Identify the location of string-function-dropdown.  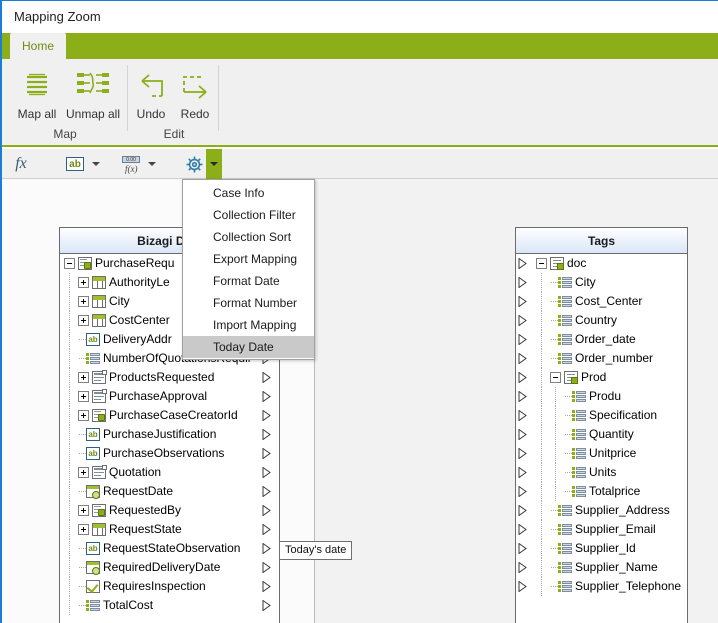
(96, 164).